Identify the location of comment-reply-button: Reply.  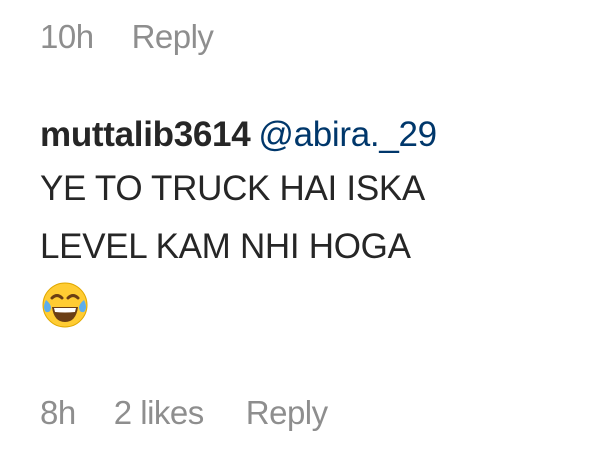
(287, 413).